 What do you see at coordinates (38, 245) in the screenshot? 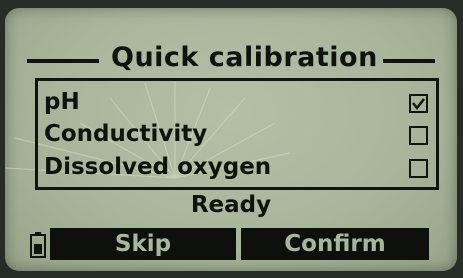
I see `battery-icon` at bounding box center [38, 245].